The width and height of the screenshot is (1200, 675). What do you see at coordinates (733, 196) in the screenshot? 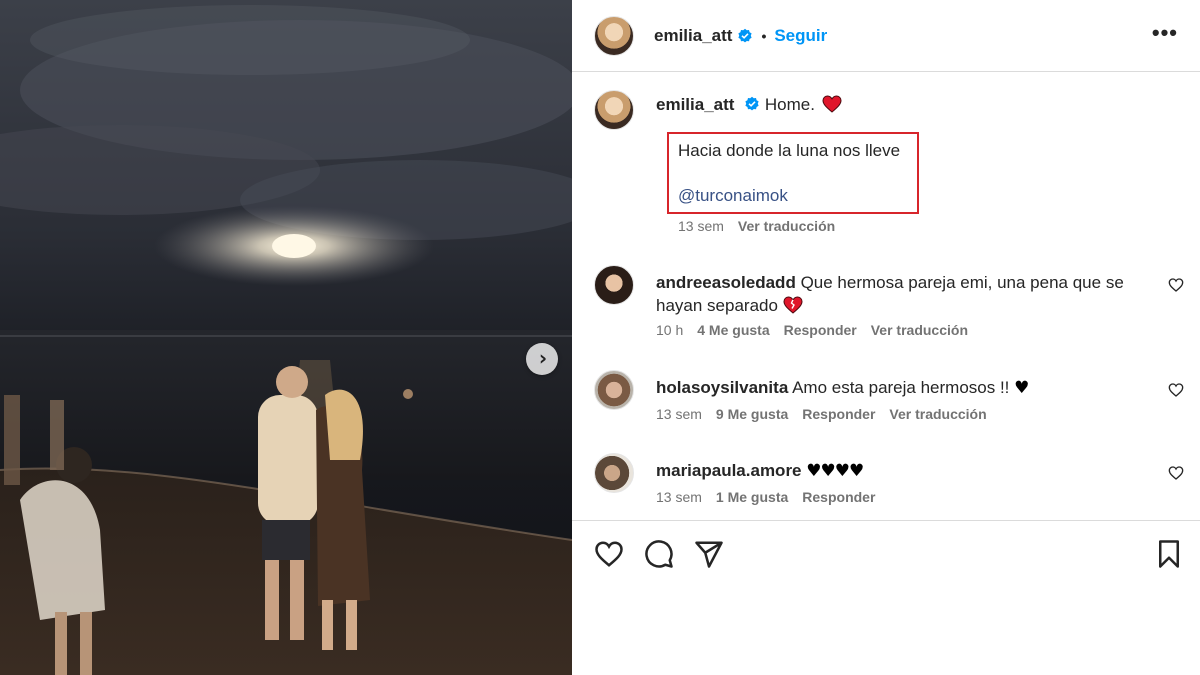
I see `caption-mention-link: @turconaimok` at bounding box center [733, 196].